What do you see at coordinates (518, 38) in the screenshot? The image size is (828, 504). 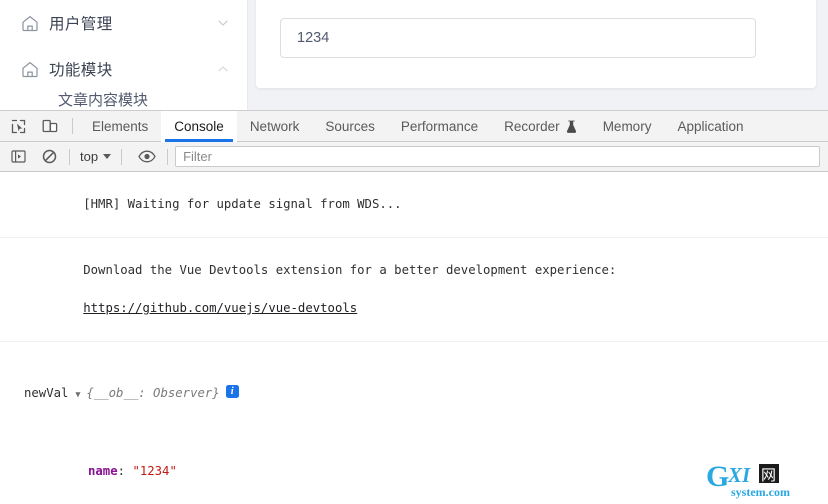 I see `name-input: 1234` at bounding box center [518, 38].